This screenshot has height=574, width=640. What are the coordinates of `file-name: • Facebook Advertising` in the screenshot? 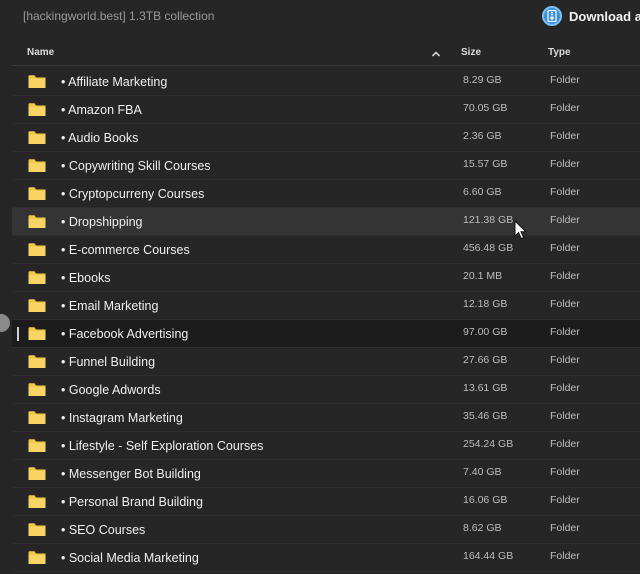 It's located at (124, 334).